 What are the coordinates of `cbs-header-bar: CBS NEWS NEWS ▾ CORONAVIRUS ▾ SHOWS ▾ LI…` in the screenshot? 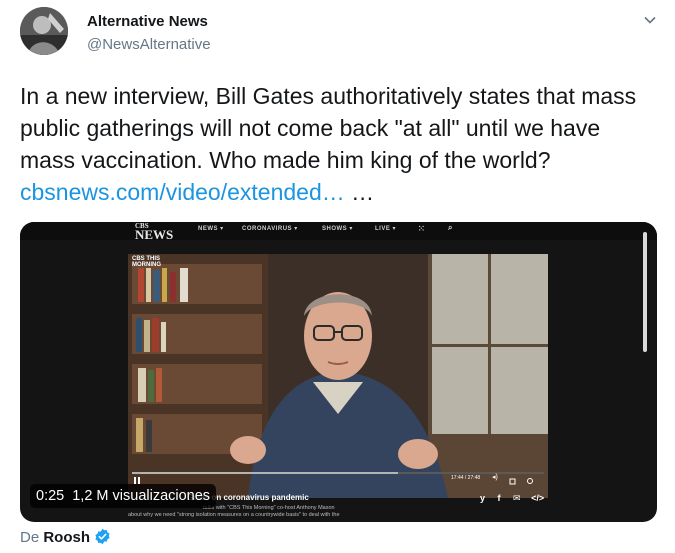 It's located at (338, 232).